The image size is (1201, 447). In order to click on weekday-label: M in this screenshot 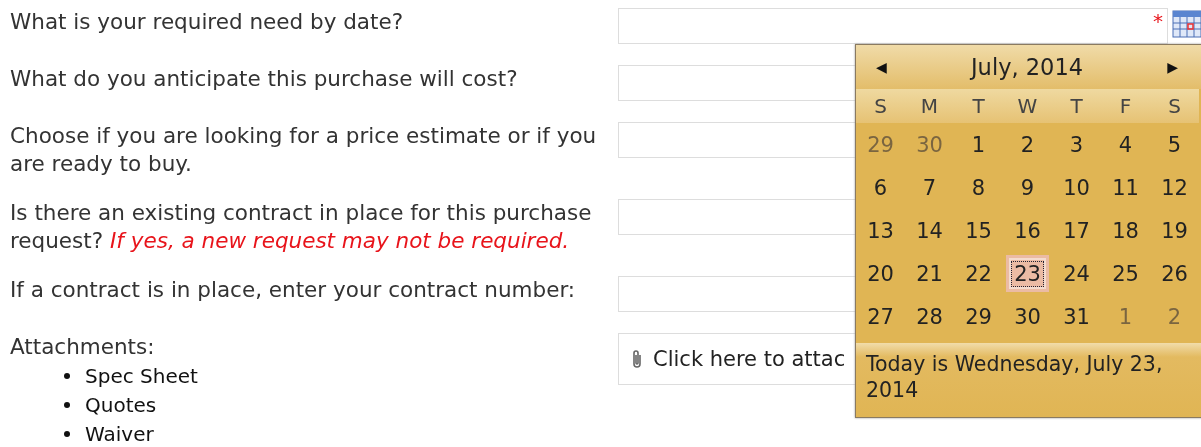, I will do `click(929, 106)`.